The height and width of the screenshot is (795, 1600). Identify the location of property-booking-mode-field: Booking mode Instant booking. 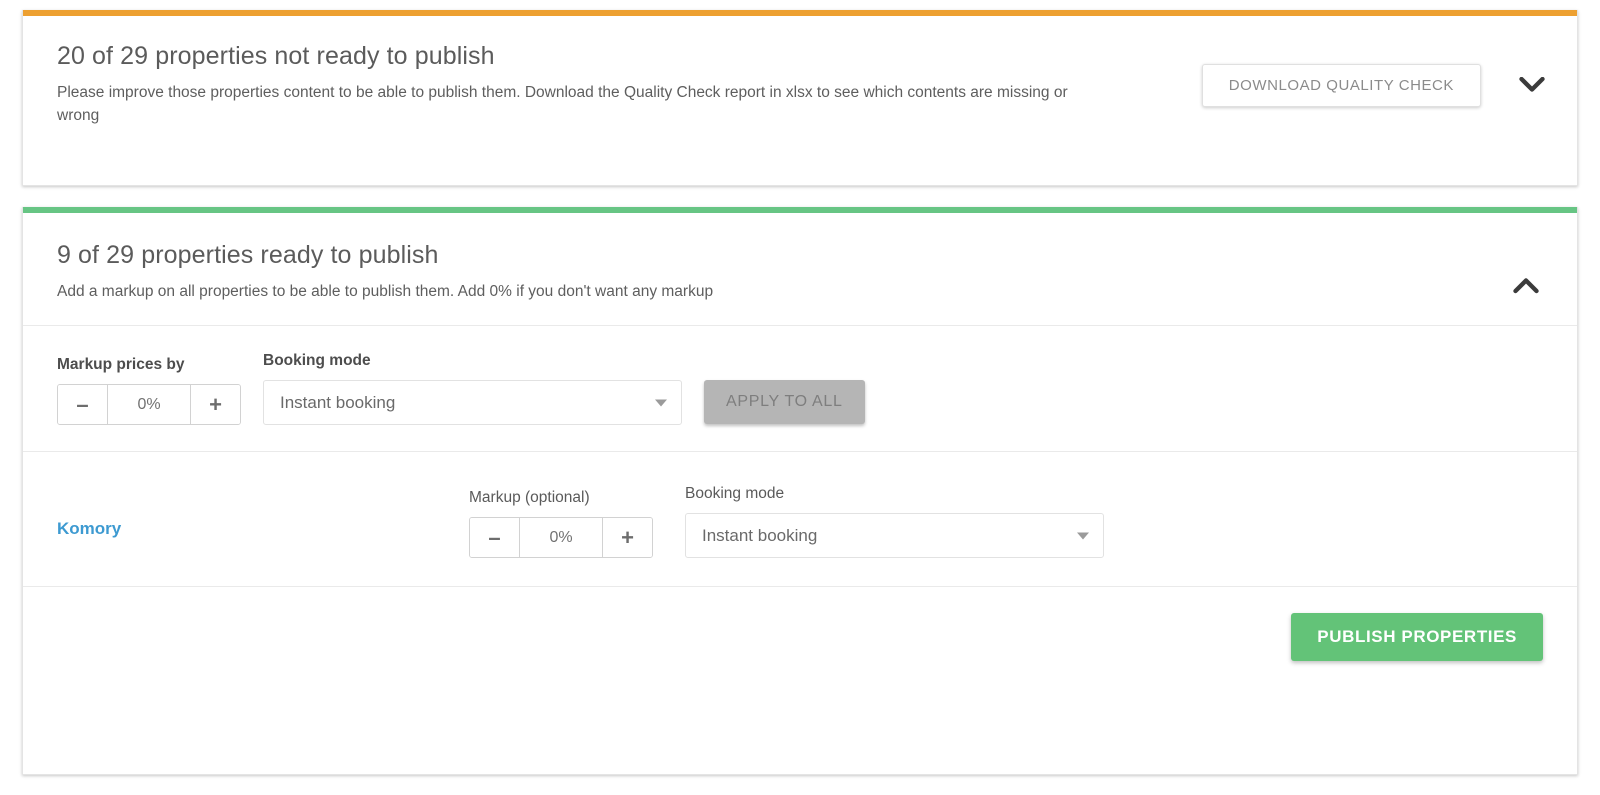
(894, 521).